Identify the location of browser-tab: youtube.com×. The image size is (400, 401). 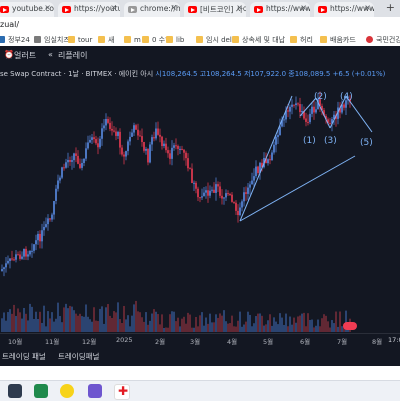
(27, 9).